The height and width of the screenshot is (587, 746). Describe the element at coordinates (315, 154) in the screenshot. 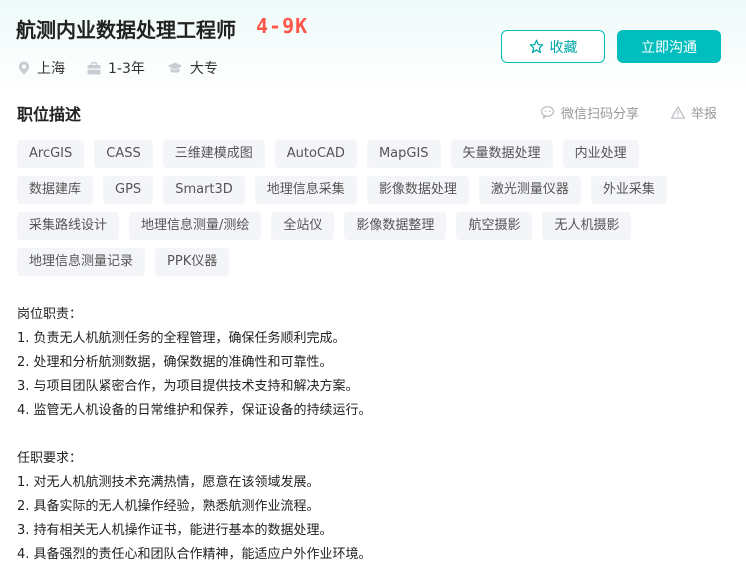

I see `skill-tag: AutoCAD` at that location.